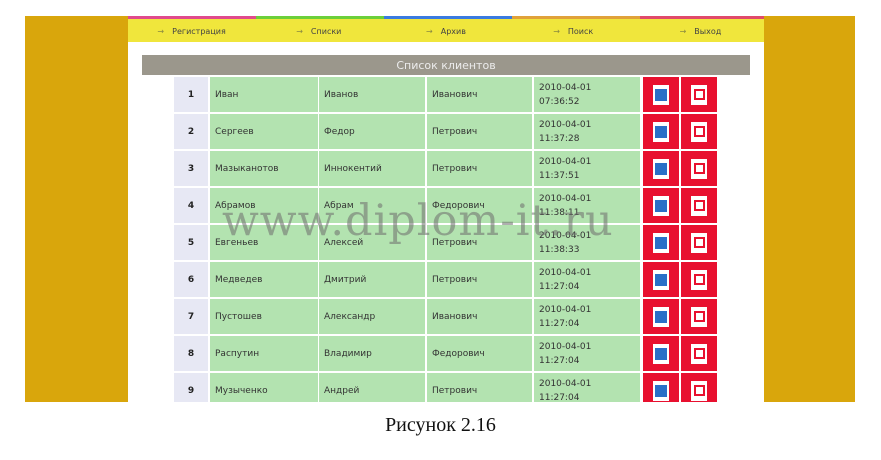  I want to click on nav-logout: → Выход, so click(700, 29).